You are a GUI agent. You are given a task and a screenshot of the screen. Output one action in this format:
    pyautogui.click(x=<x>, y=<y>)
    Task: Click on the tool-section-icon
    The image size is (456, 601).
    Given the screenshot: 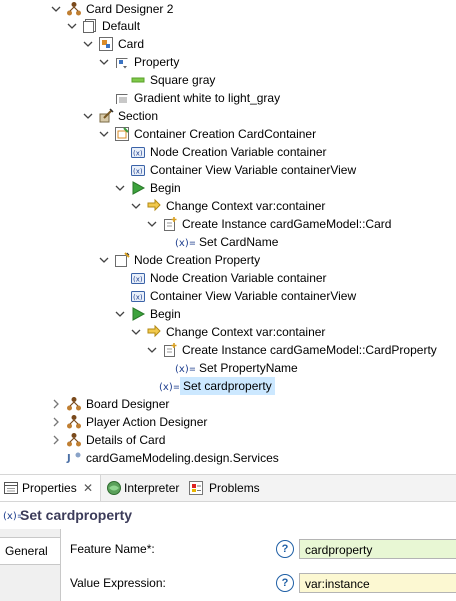 What is the action you would take?
    pyautogui.click(x=106, y=116)
    